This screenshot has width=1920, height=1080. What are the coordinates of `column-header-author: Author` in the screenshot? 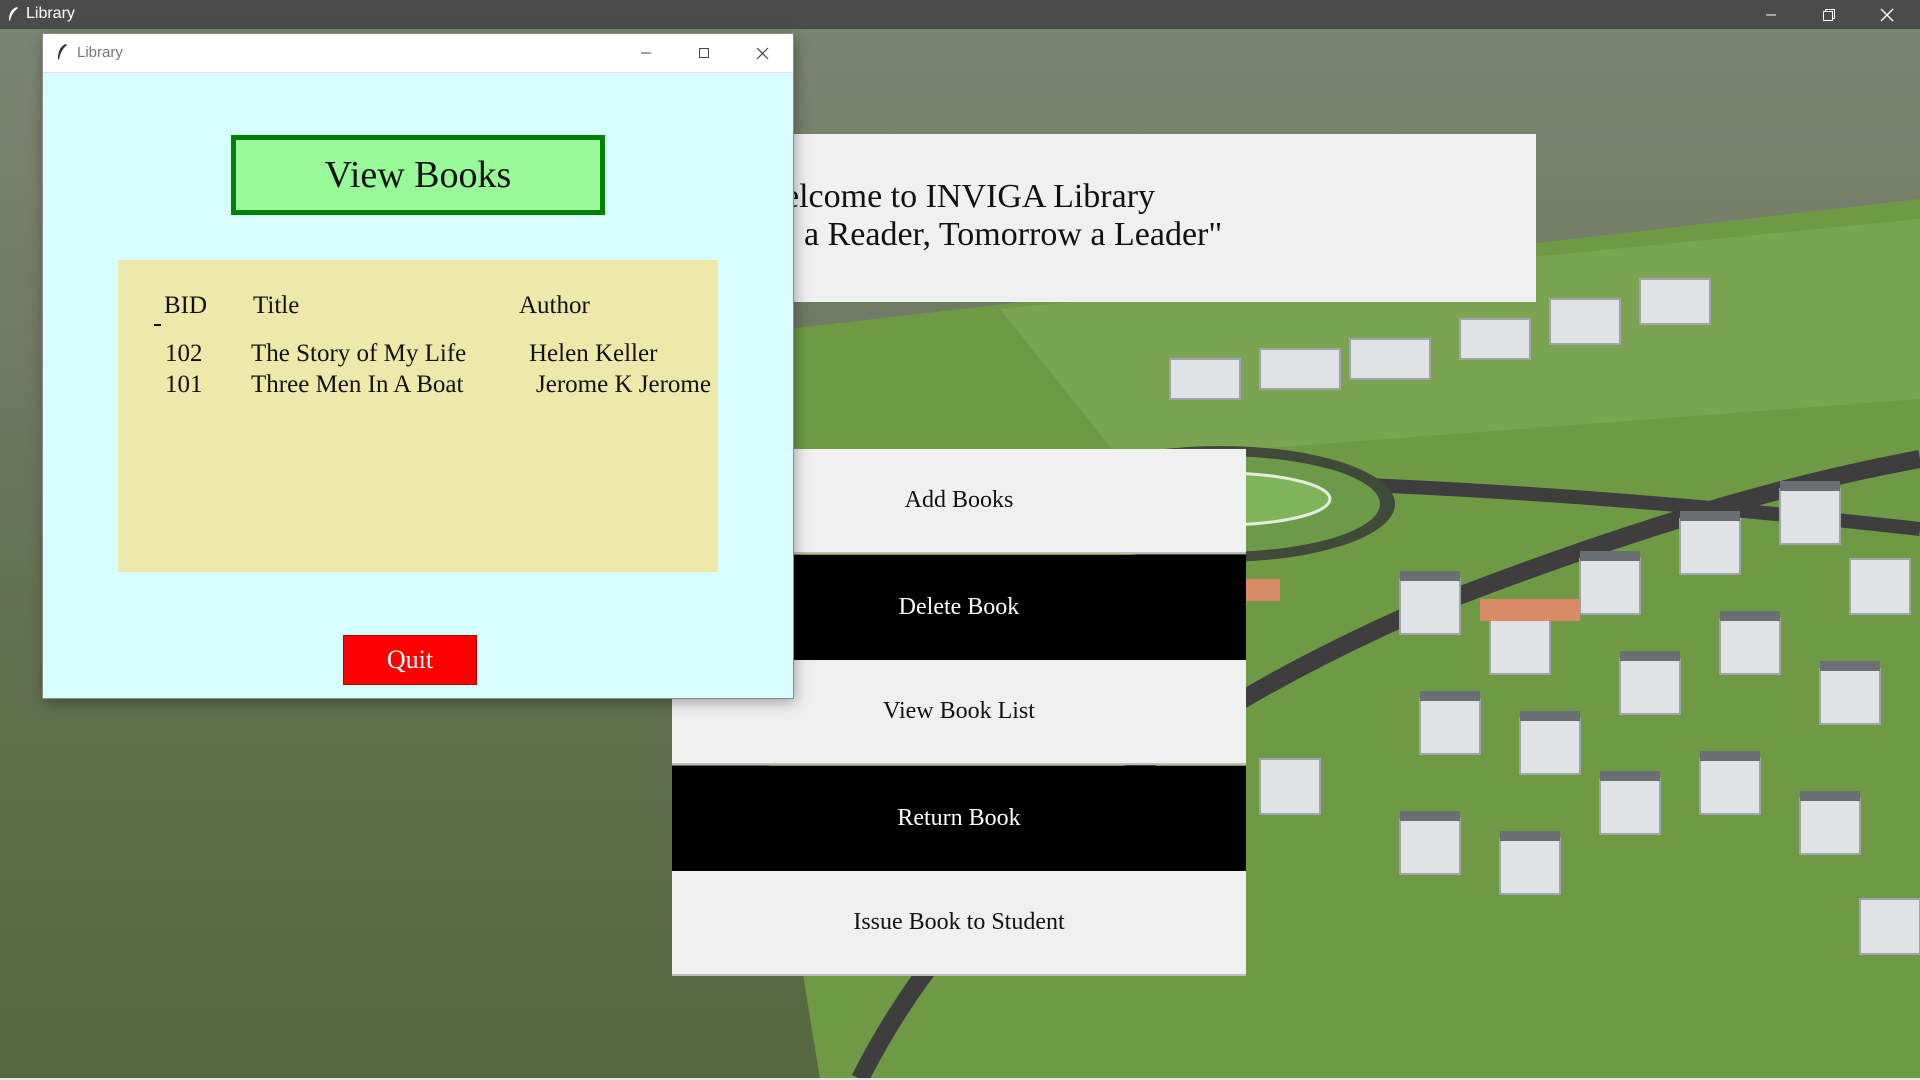 It's located at (554, 305).